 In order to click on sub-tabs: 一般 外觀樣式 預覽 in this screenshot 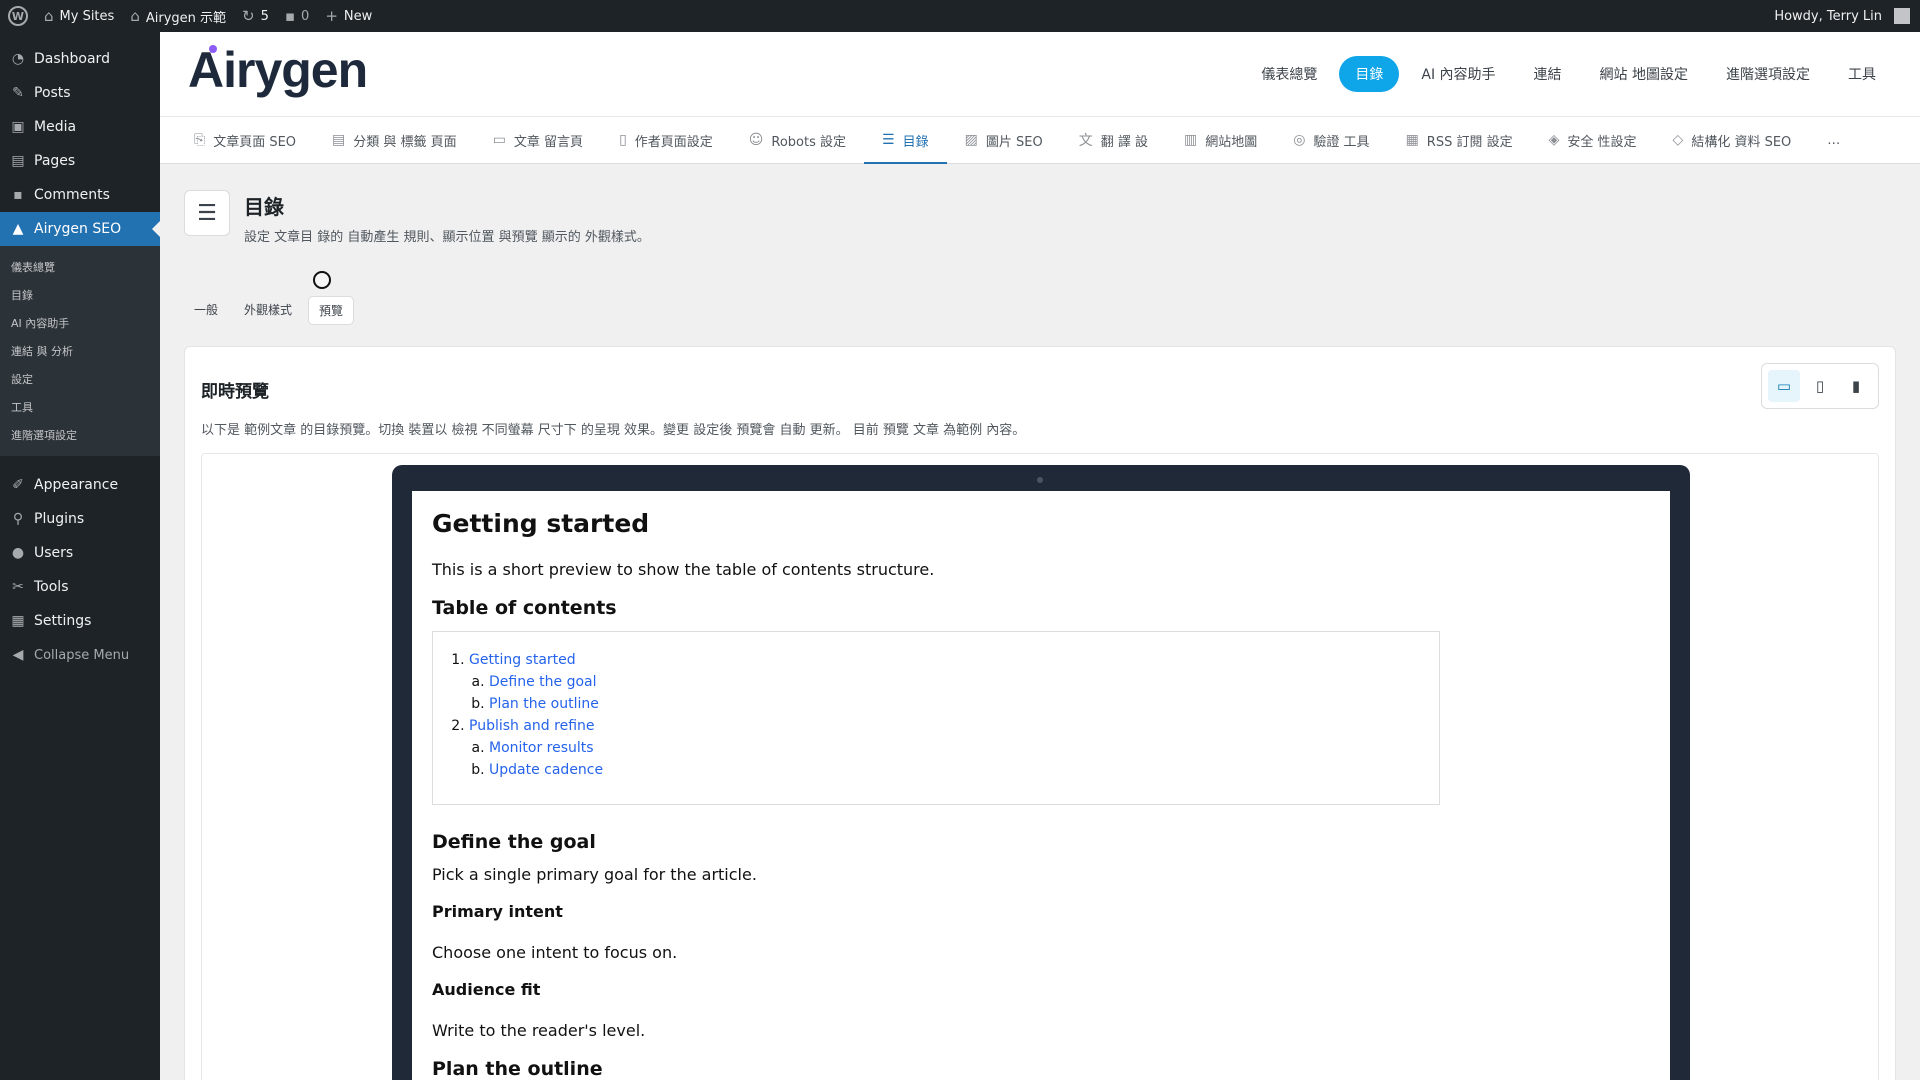, I will do `click(269, 310)`.